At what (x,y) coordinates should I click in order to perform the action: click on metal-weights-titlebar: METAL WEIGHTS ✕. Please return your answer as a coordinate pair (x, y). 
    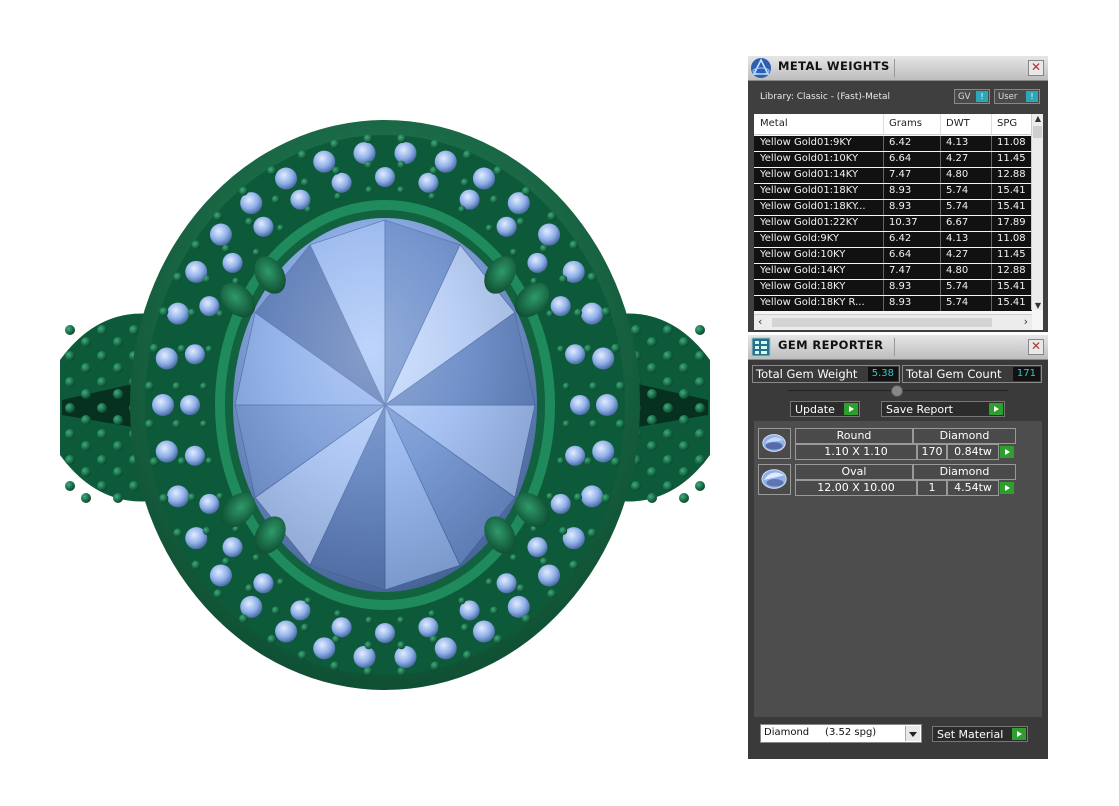
    Looking at the image, I should click on (898, 68).